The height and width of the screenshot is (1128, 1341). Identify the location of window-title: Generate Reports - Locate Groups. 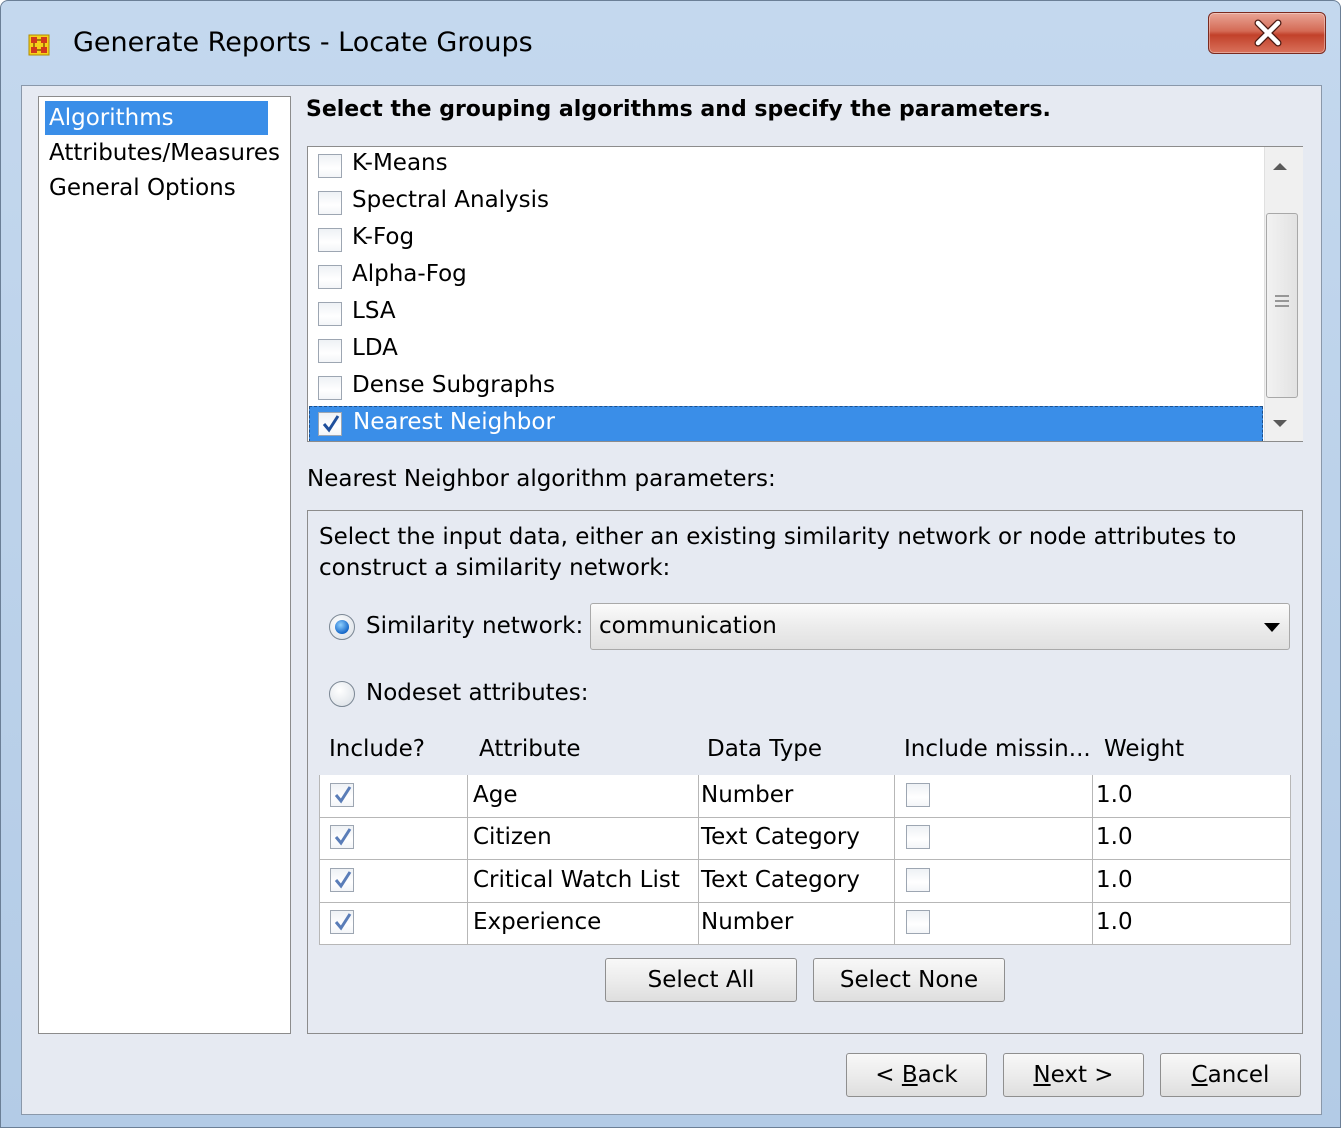
(303, 42).